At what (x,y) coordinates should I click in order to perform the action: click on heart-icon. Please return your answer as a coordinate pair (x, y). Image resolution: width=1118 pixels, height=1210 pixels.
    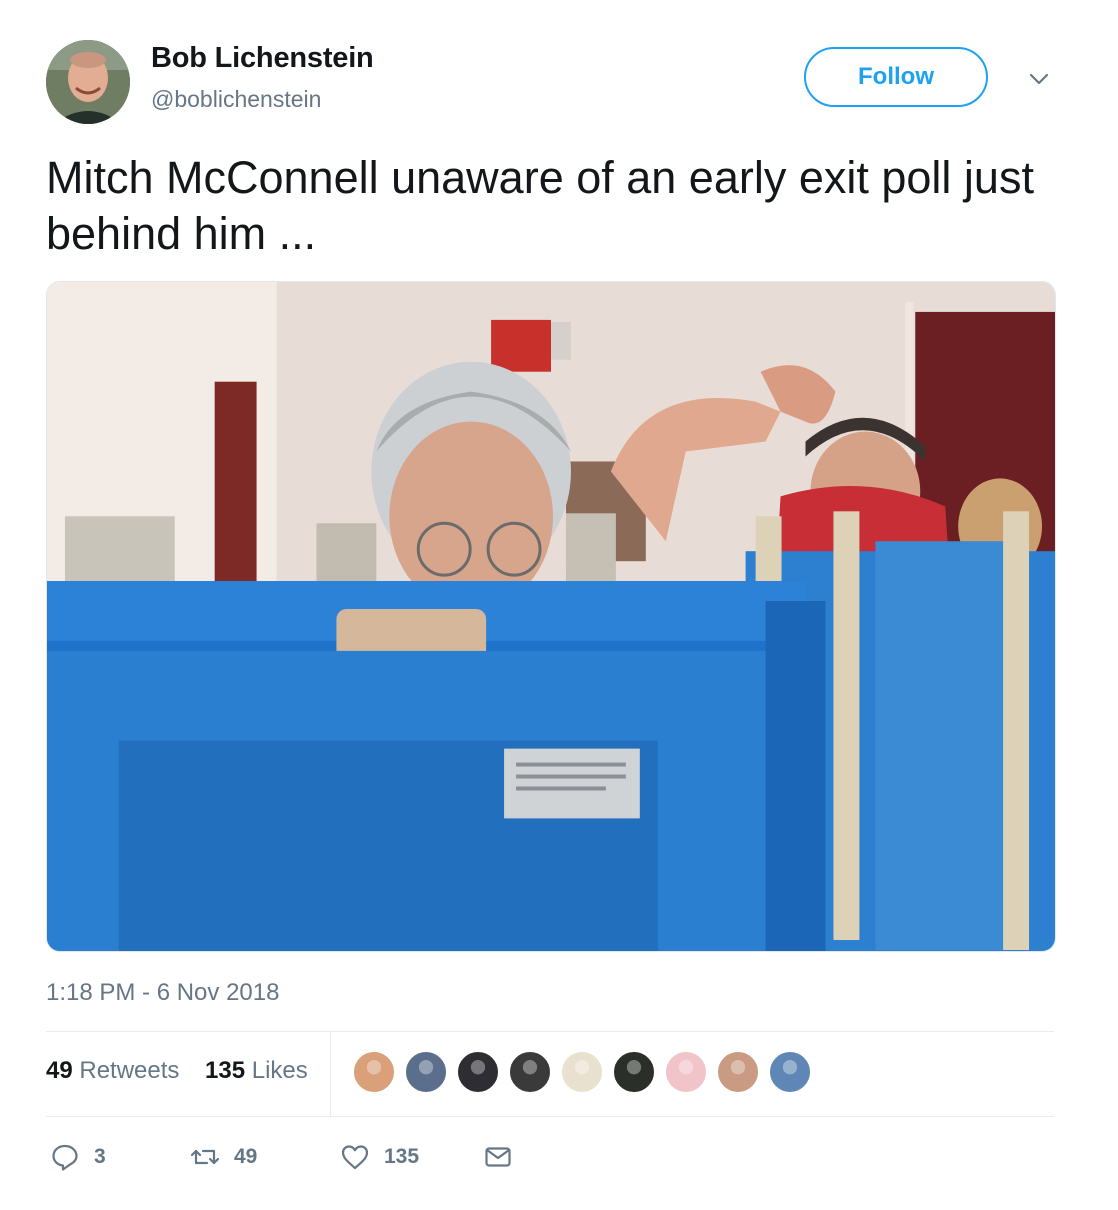
    Looking at the image, I should click on (355, 1157).